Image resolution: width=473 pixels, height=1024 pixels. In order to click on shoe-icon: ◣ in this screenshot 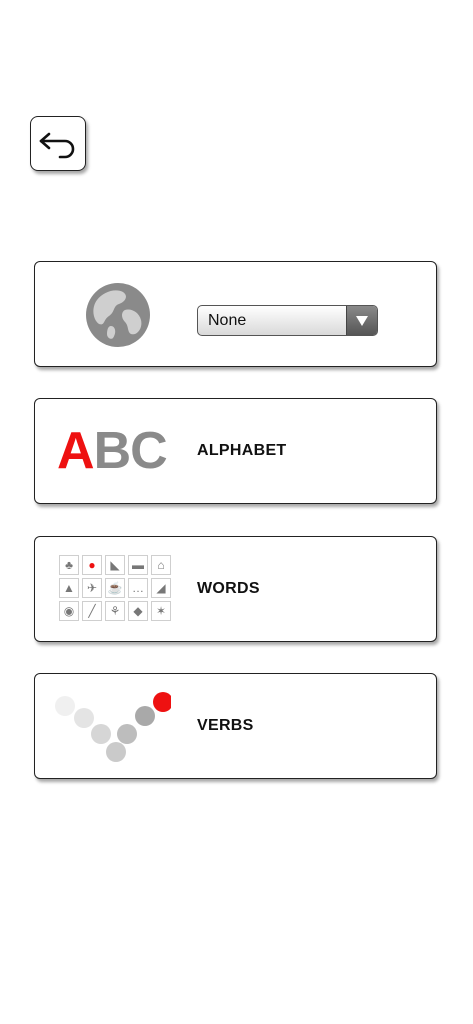, I will do `click(115, 565)`.